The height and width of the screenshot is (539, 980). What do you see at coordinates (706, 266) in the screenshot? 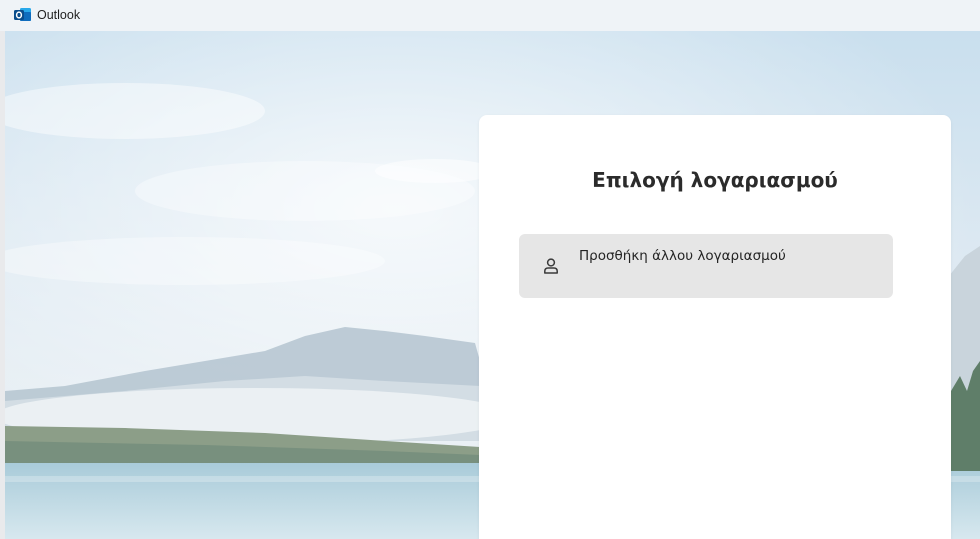
I see `add-account-button: Προσθήκη άλλου λογαριασμού` at bounding box center [706, 266].